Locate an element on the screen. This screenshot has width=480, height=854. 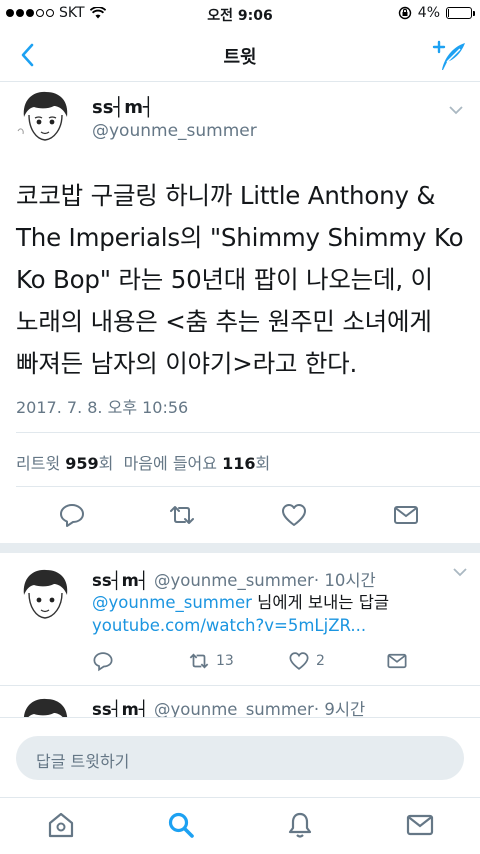
tweet-text-line: 코코밥 구글링 하니까 Little Anthony & is located at coordinates (226, 195).